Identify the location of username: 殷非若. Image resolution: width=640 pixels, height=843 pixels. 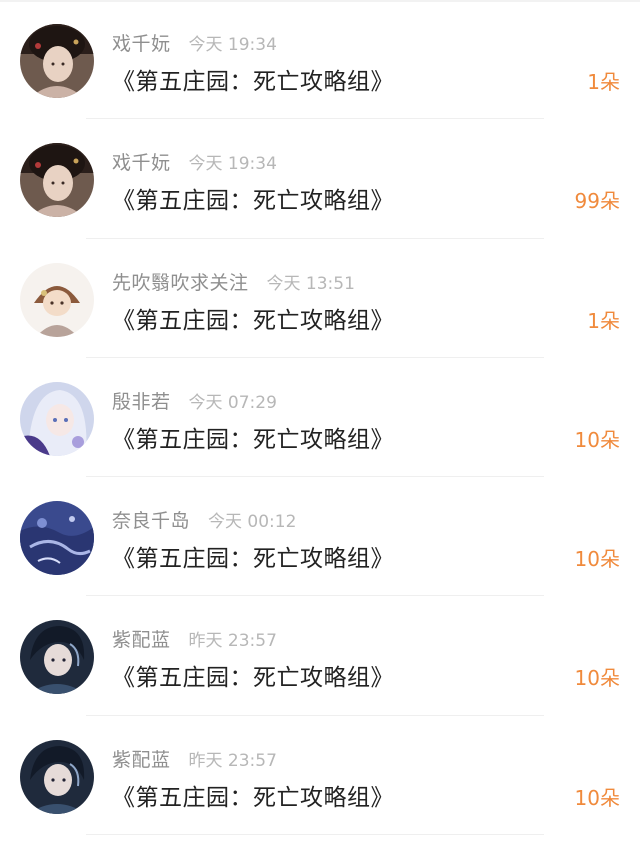
(141, 400).